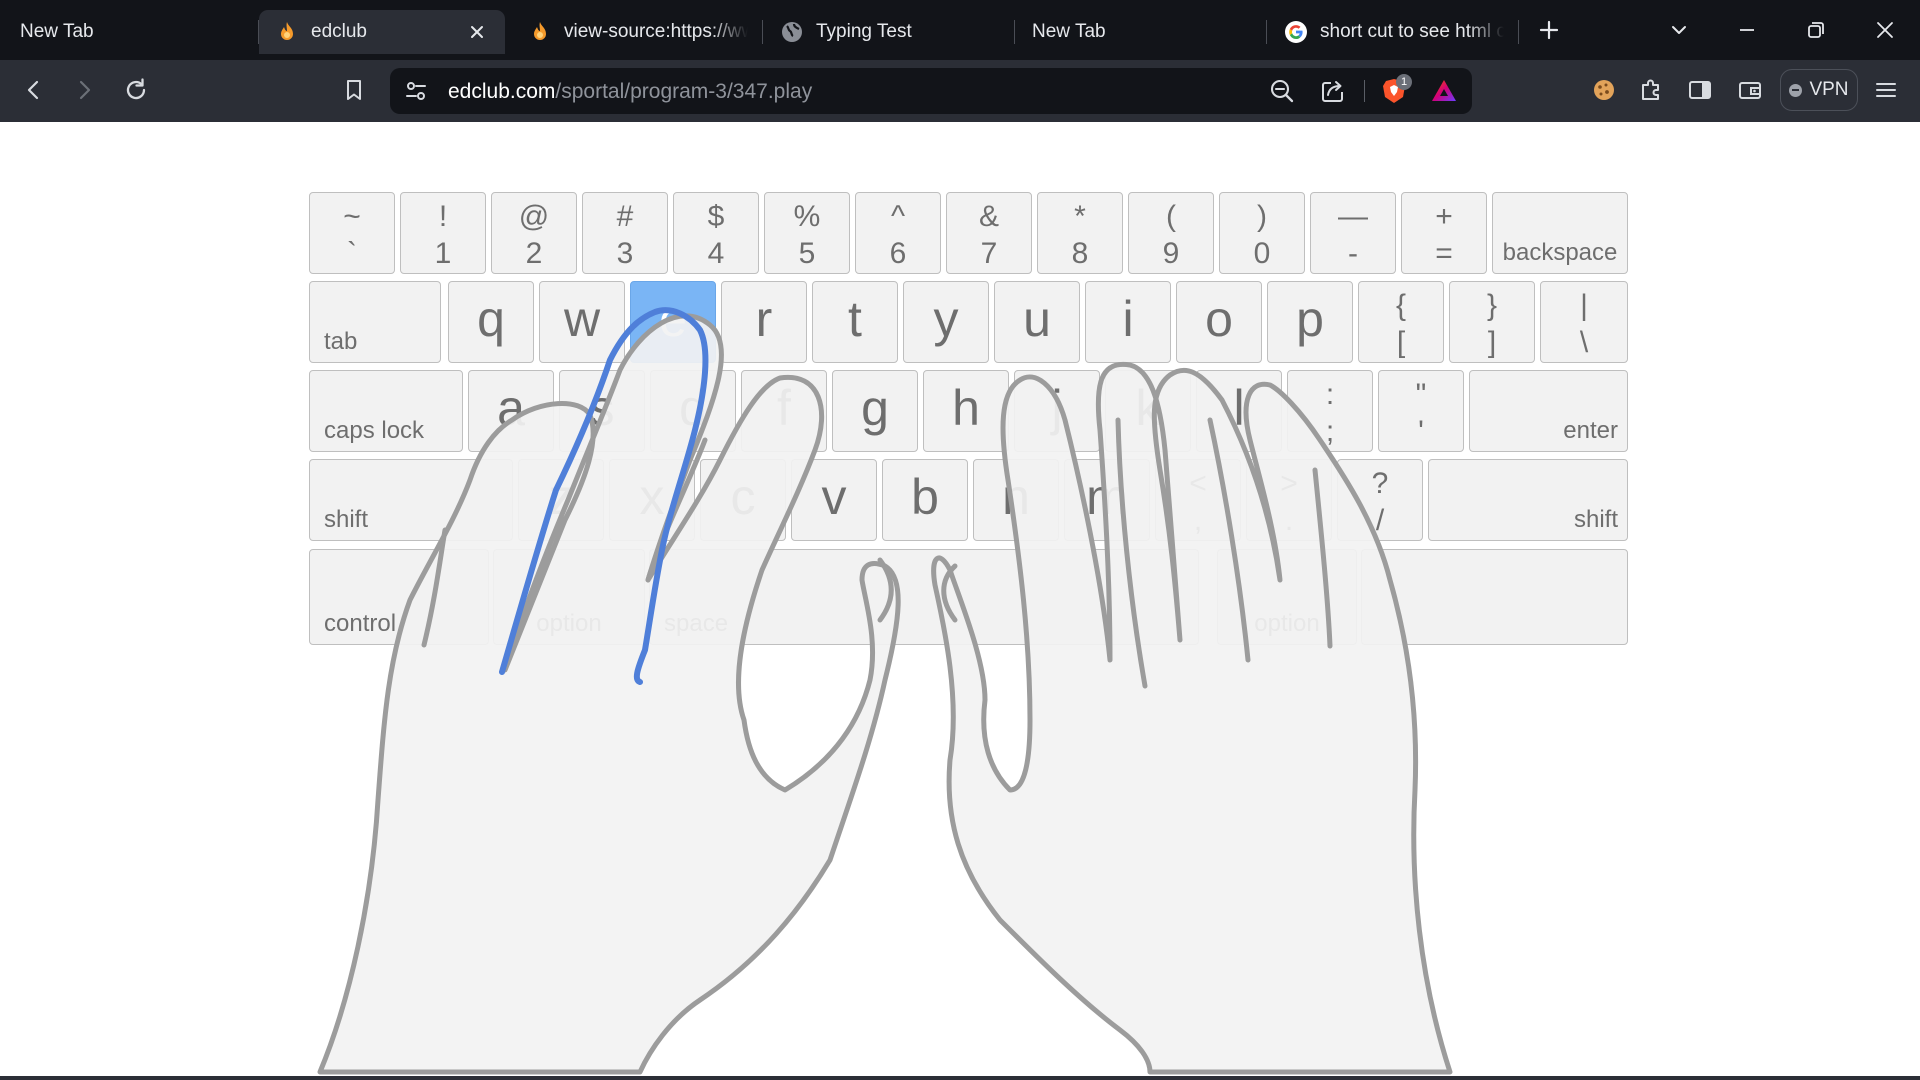 Image resolution: width=1920 pixels, height=1080 pixels. I want to click on share-button, so click(1333, 91).